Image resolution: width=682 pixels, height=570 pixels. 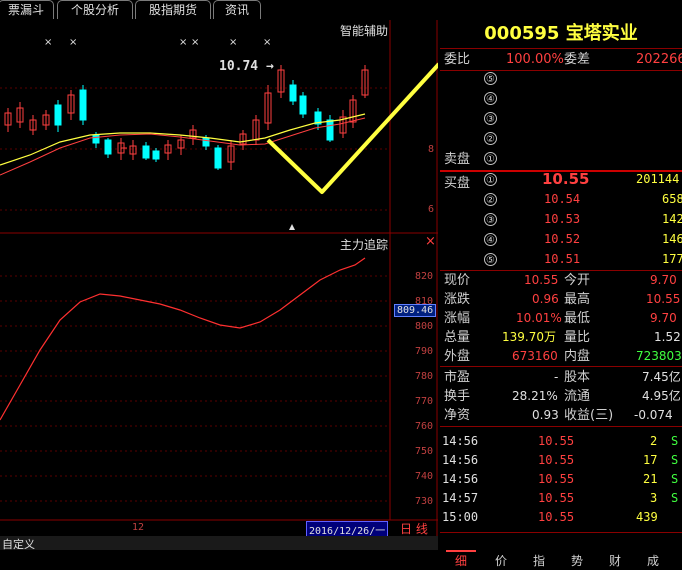 What do you see at coordinates (561, 441) in the screenshot?
I see `tick-row: 14:56 10.55 2 S` at bounding box center [561, 441].